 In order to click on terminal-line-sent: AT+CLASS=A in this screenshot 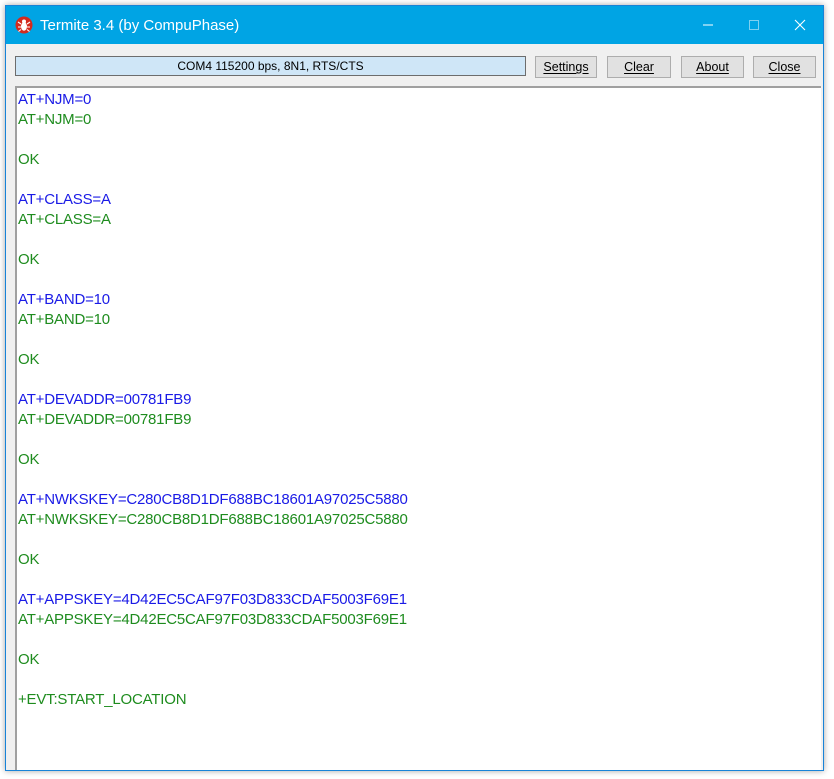, I will do `click(64, 199)`.